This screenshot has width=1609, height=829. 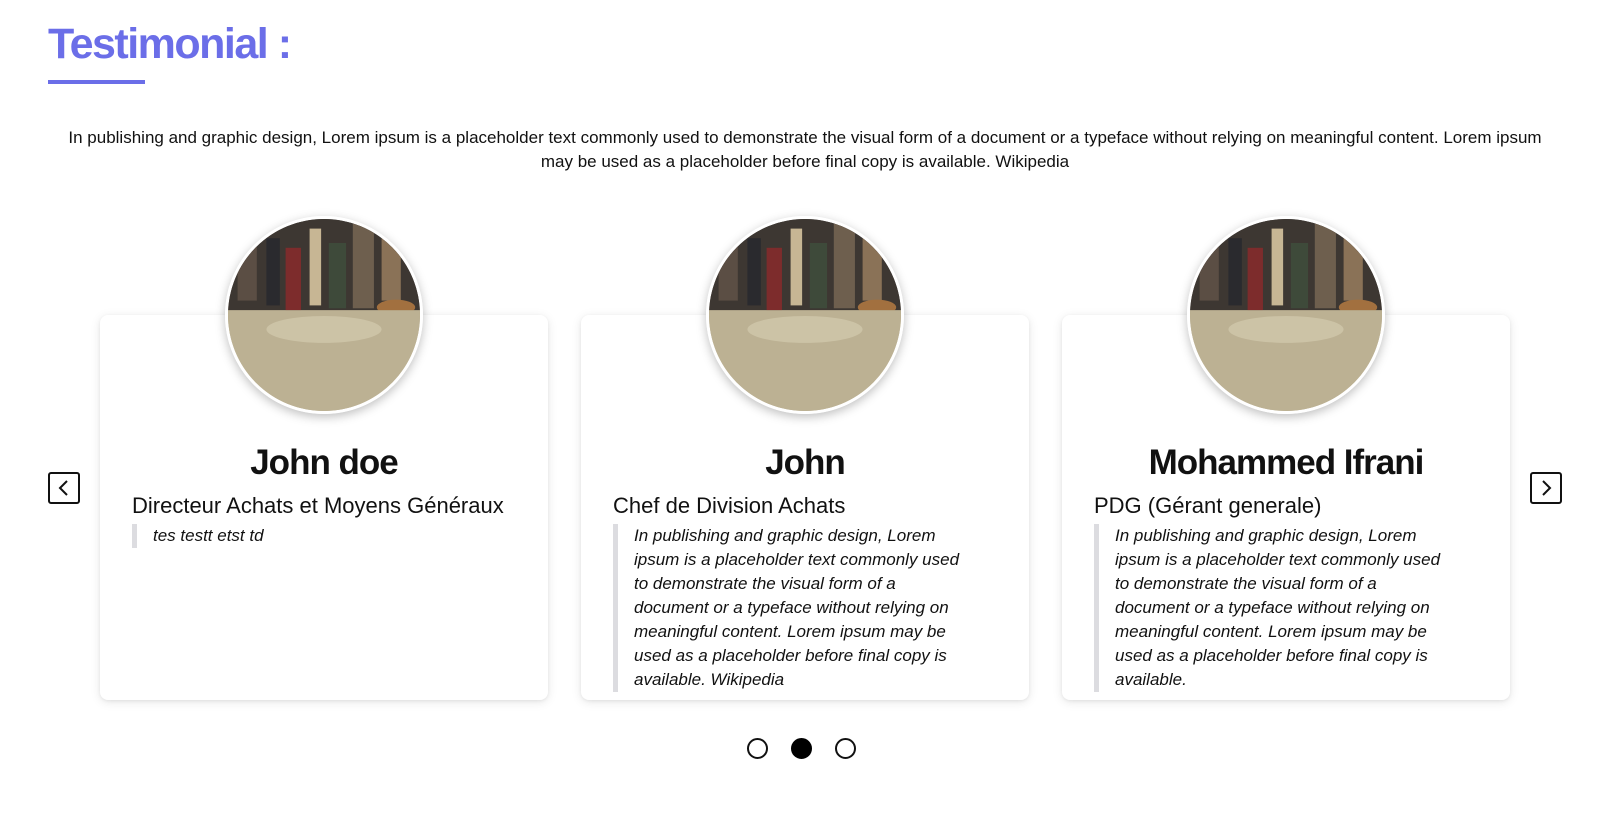 I want to click on carousel-next-button, so click(x=1546, y=488).